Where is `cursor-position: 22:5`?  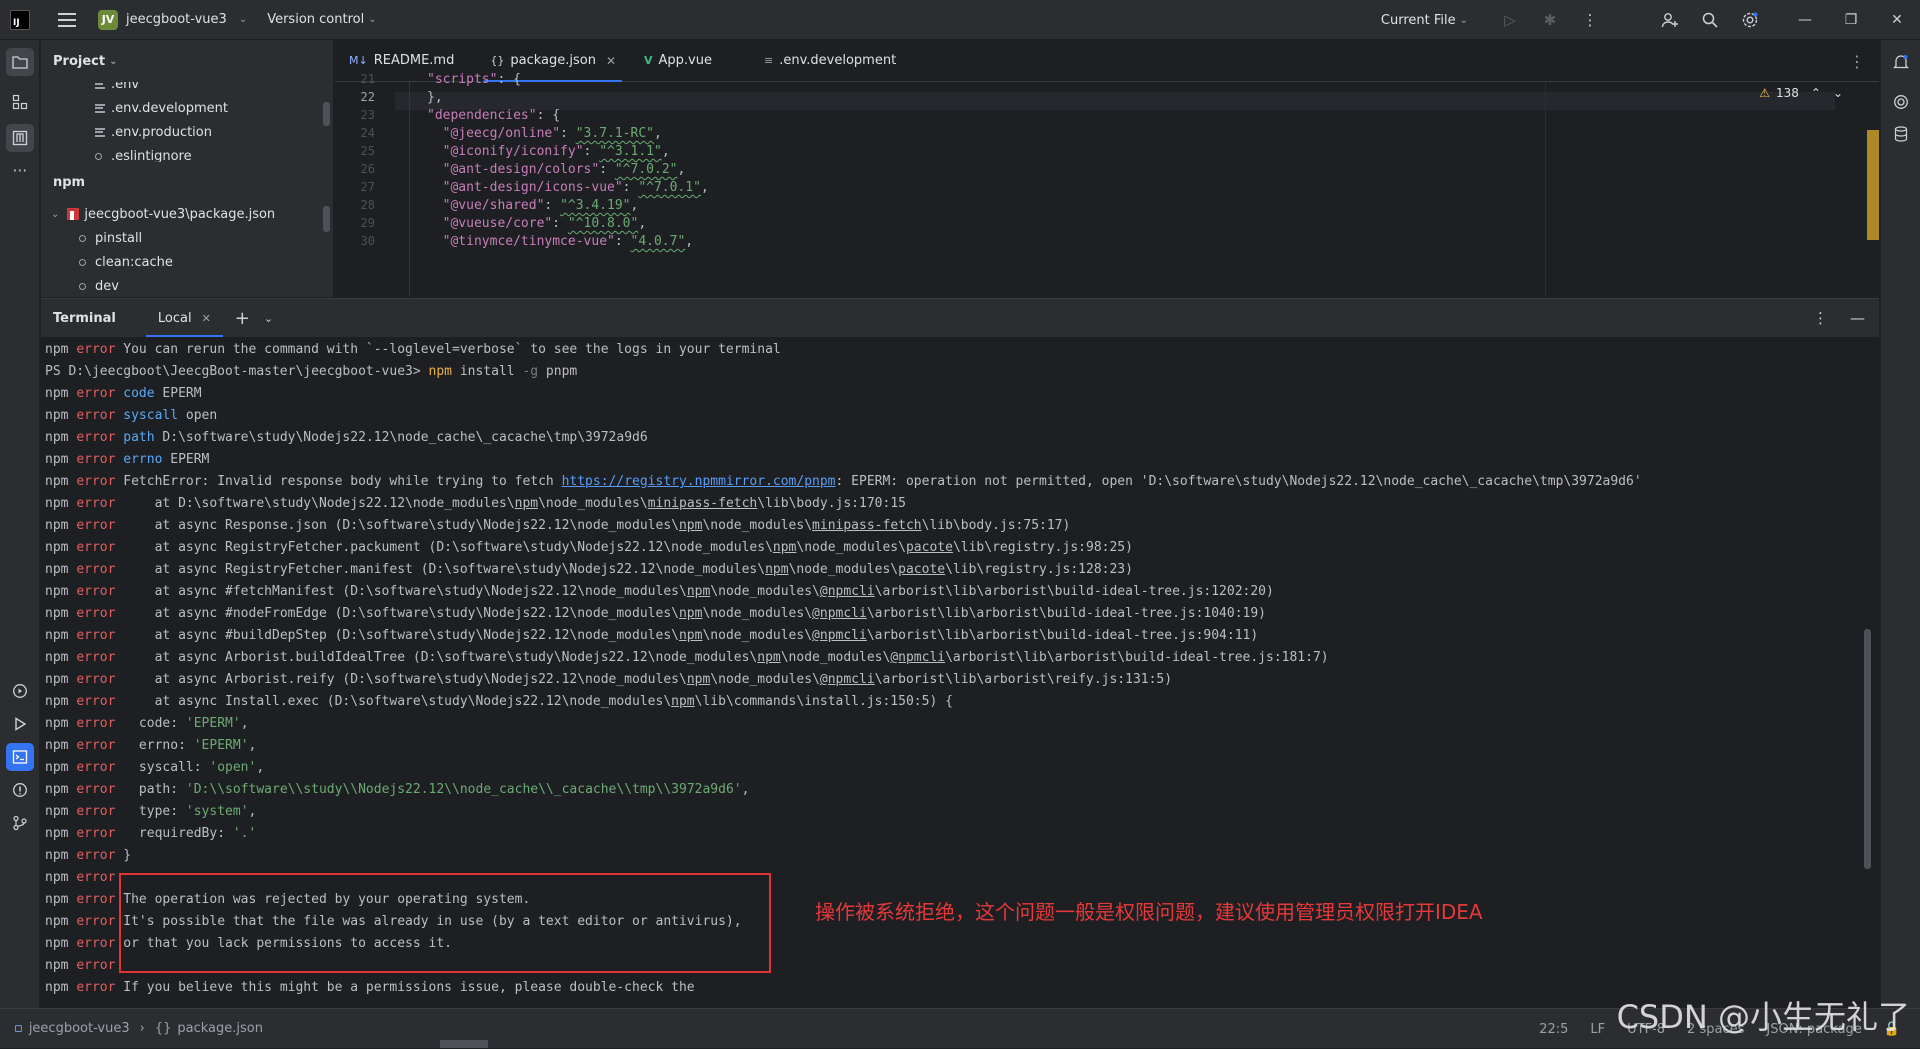 cursor-position: 22:5 is located at coordinates (1553, 1029).